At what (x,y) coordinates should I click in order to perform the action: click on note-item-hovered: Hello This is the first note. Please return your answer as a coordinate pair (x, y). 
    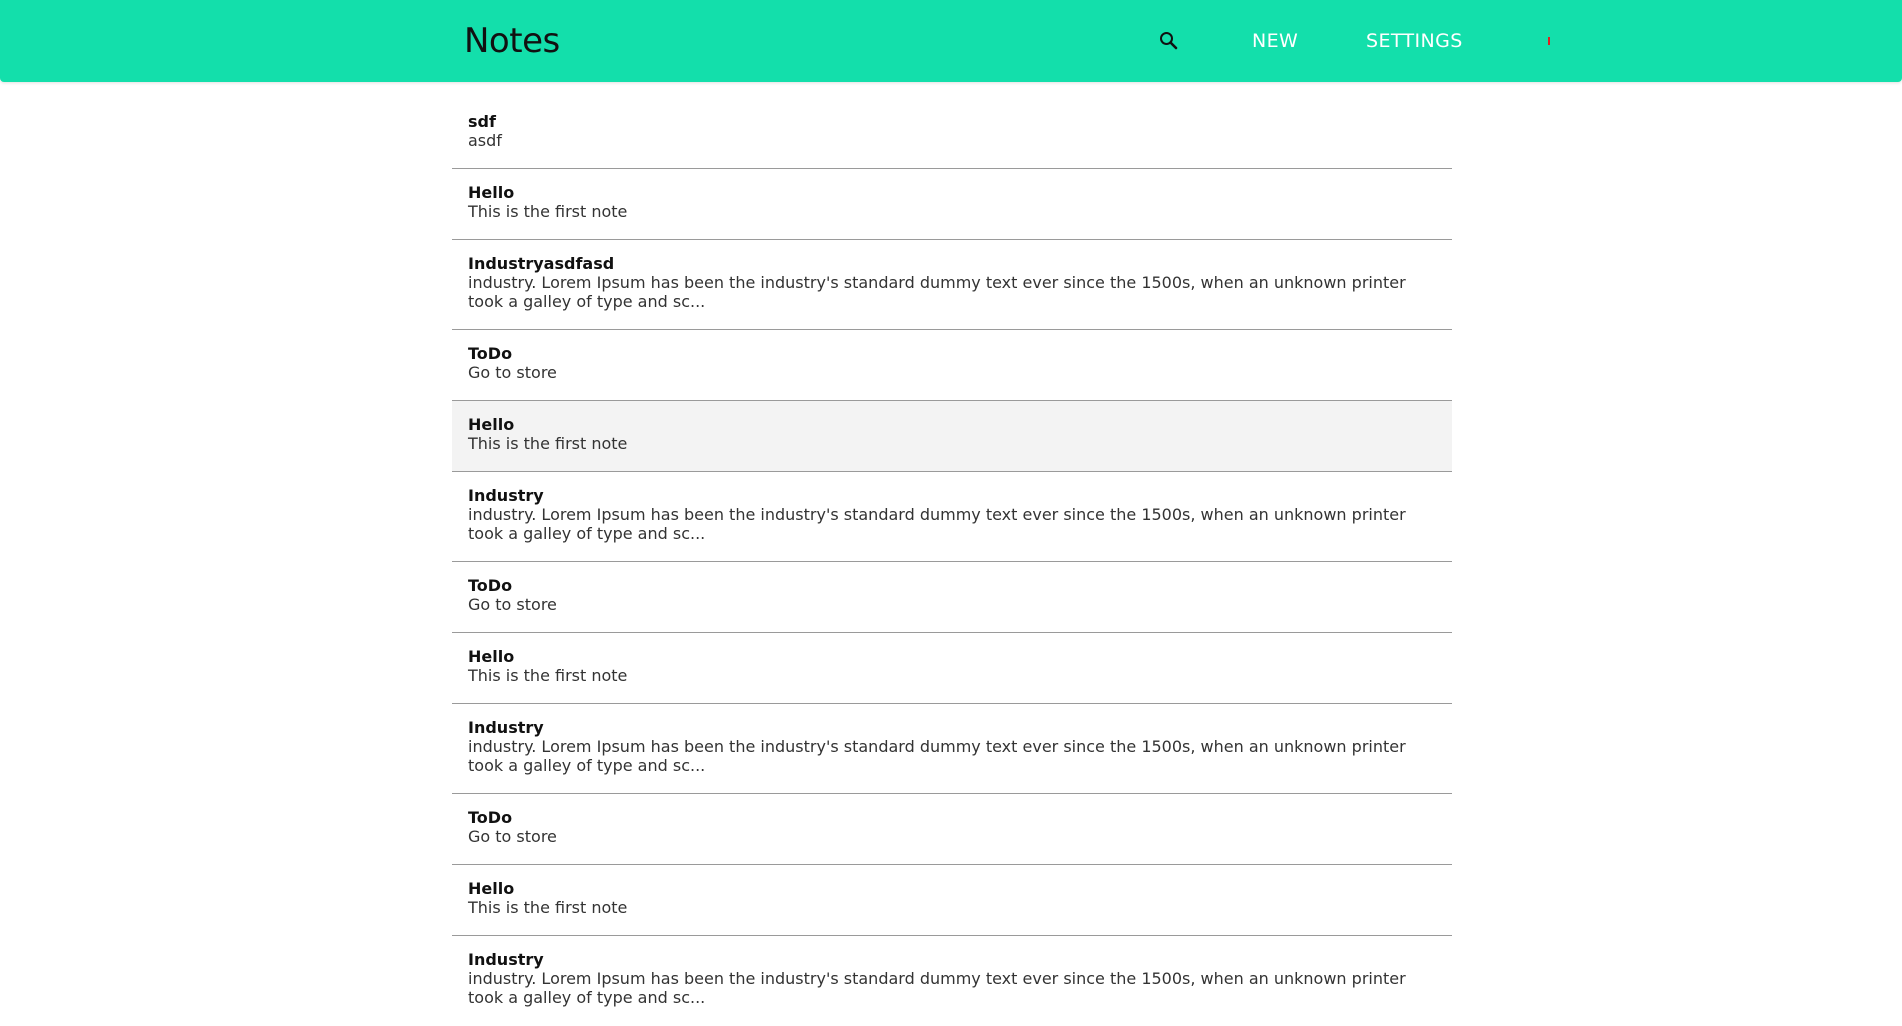
    Looking at the image, I should click on (952, 436).